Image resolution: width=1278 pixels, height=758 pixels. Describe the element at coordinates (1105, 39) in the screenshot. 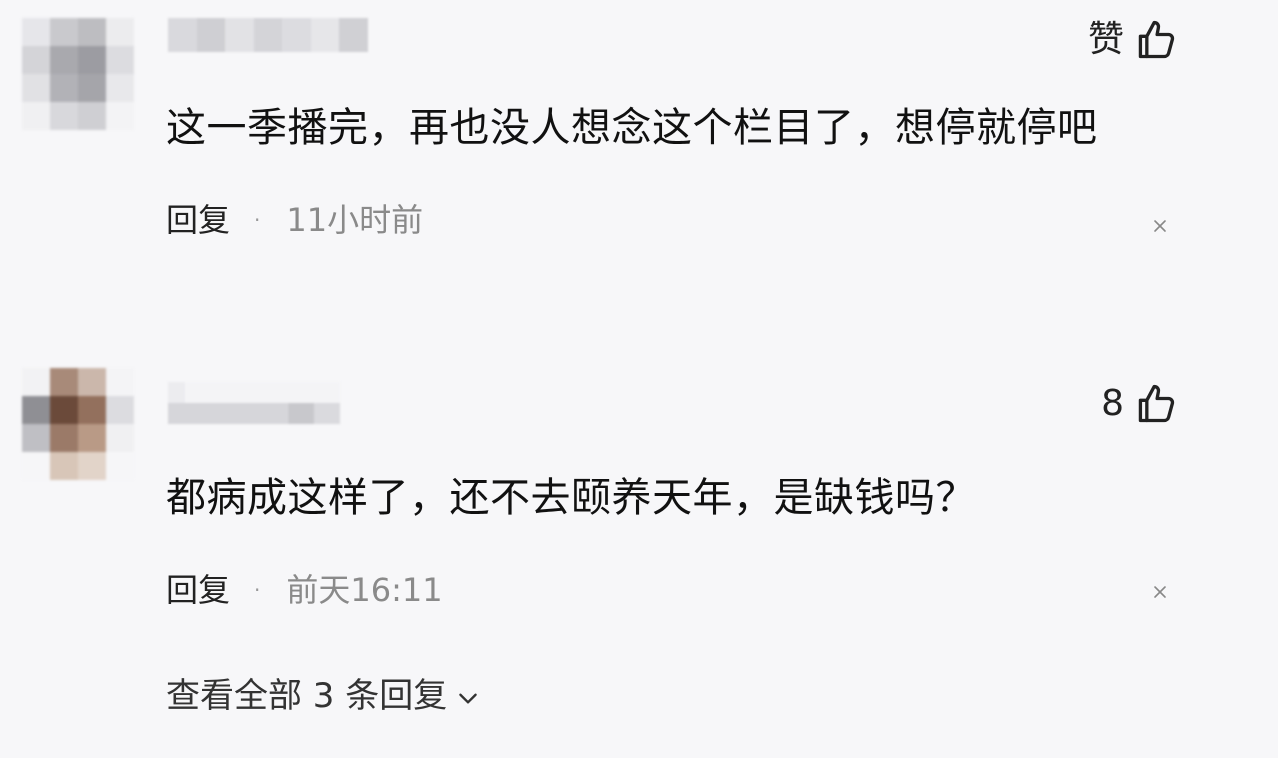

I see `like-label: 赞` at that location.